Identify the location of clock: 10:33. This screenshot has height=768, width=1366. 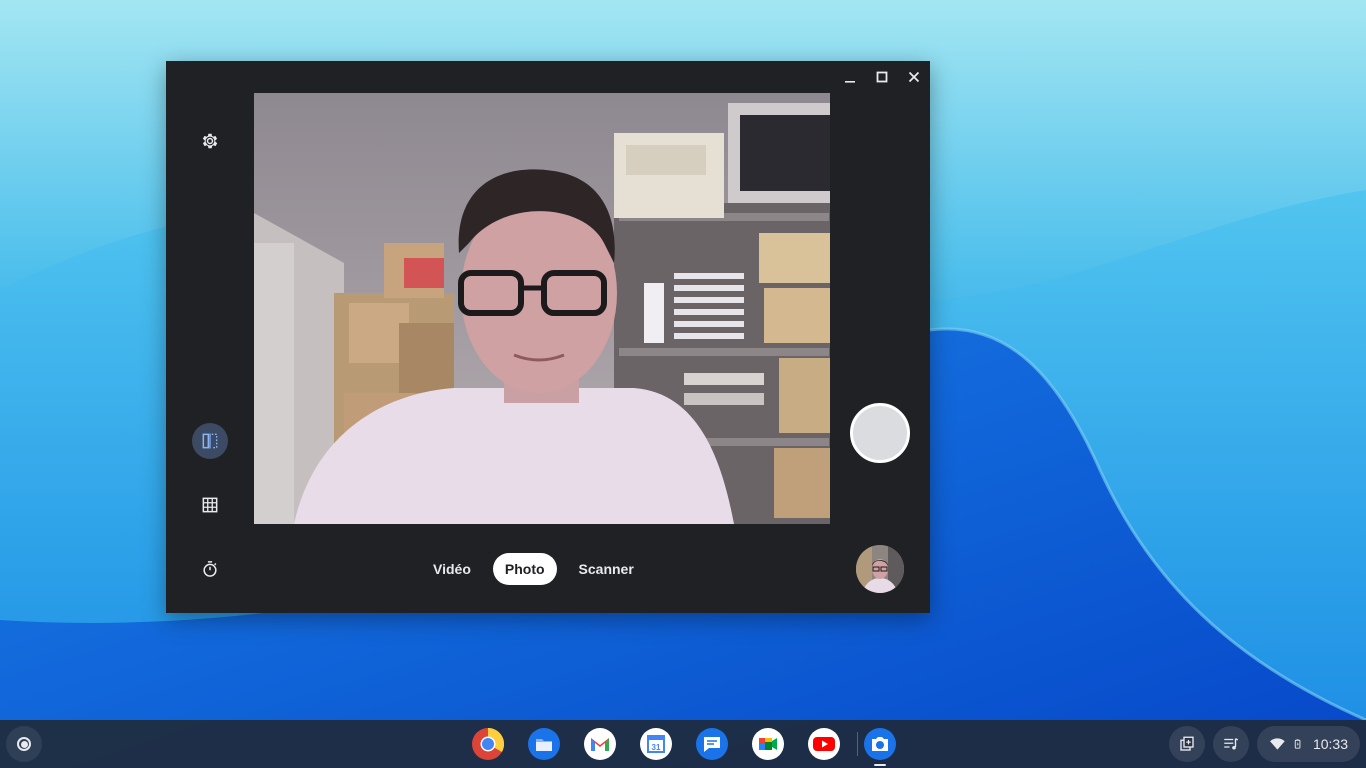
(1330, 744).